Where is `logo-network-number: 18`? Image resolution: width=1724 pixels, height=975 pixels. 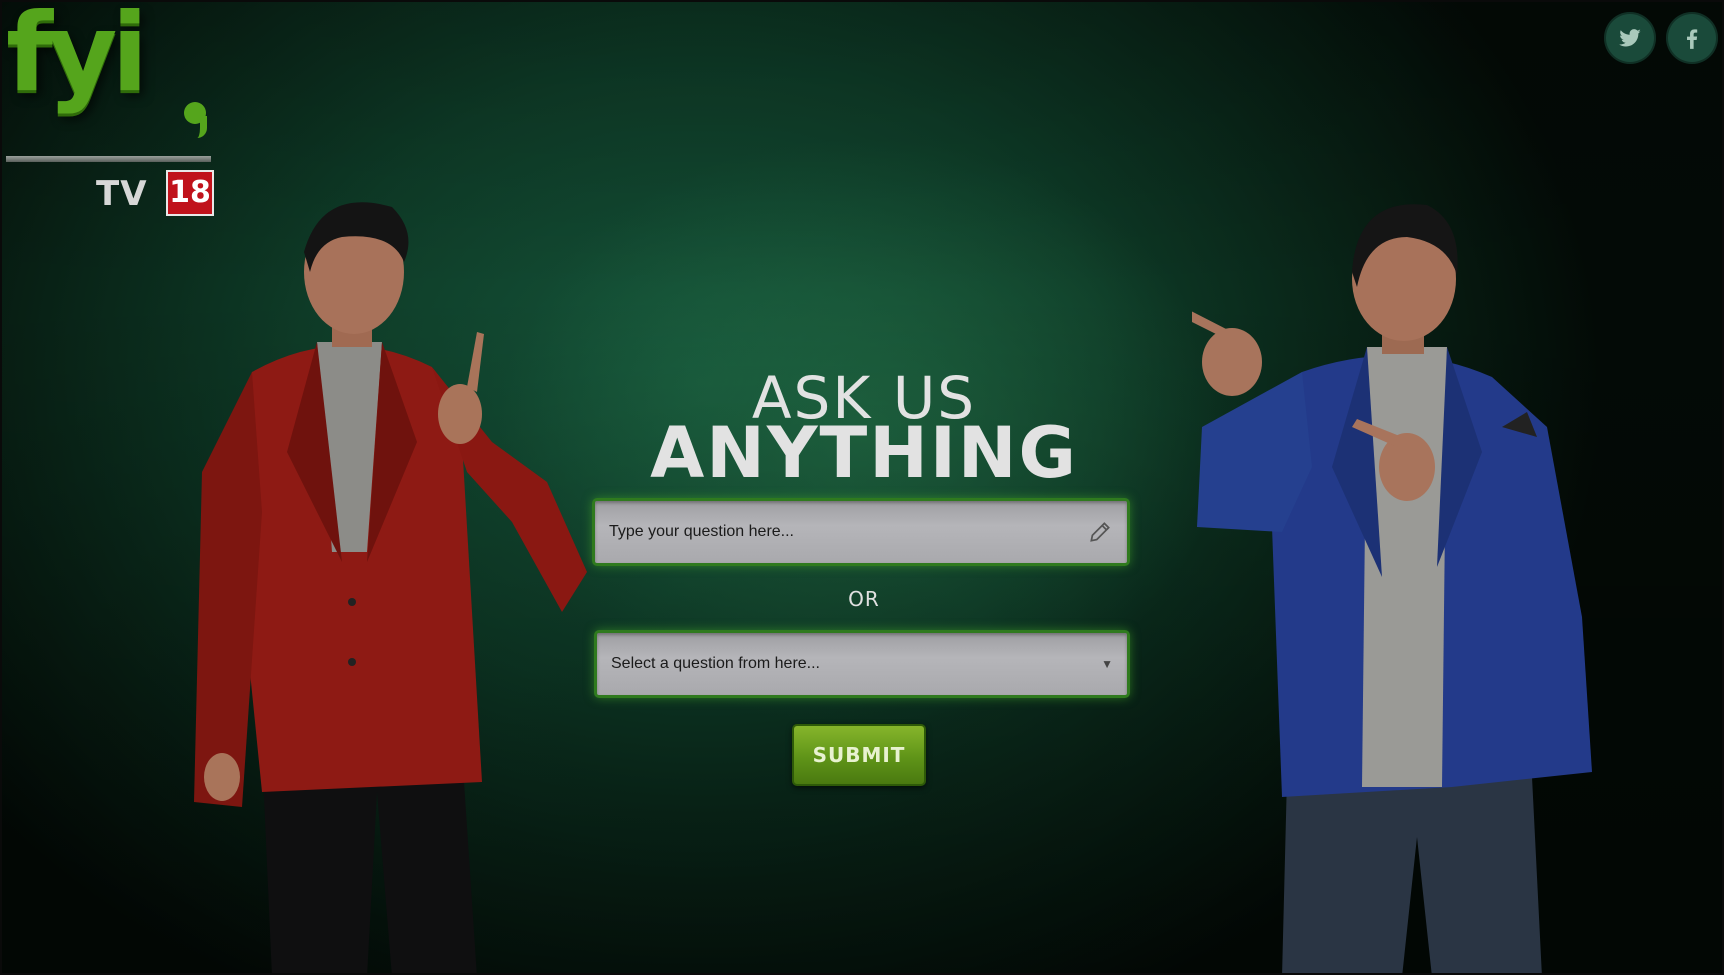 logo-network-number: 18 is located at coordinates (190, 193).